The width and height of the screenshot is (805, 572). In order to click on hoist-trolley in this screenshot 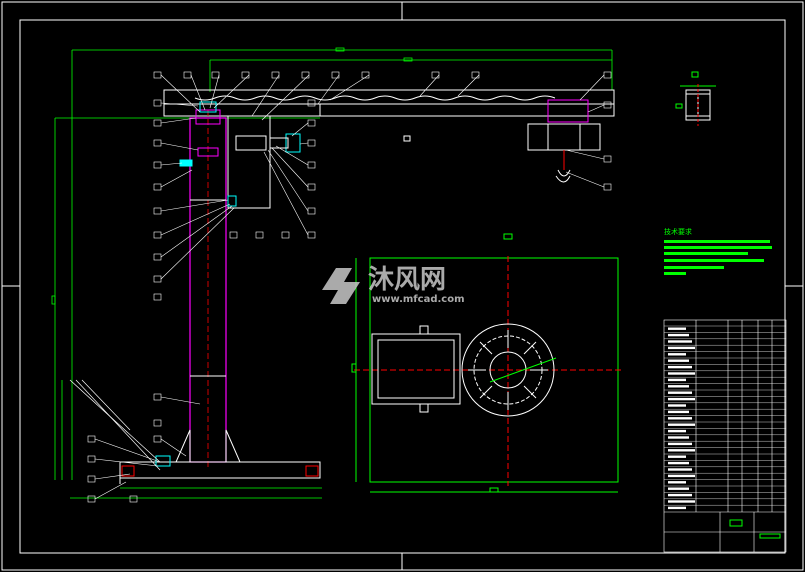, I will do `click(564, 141)`.